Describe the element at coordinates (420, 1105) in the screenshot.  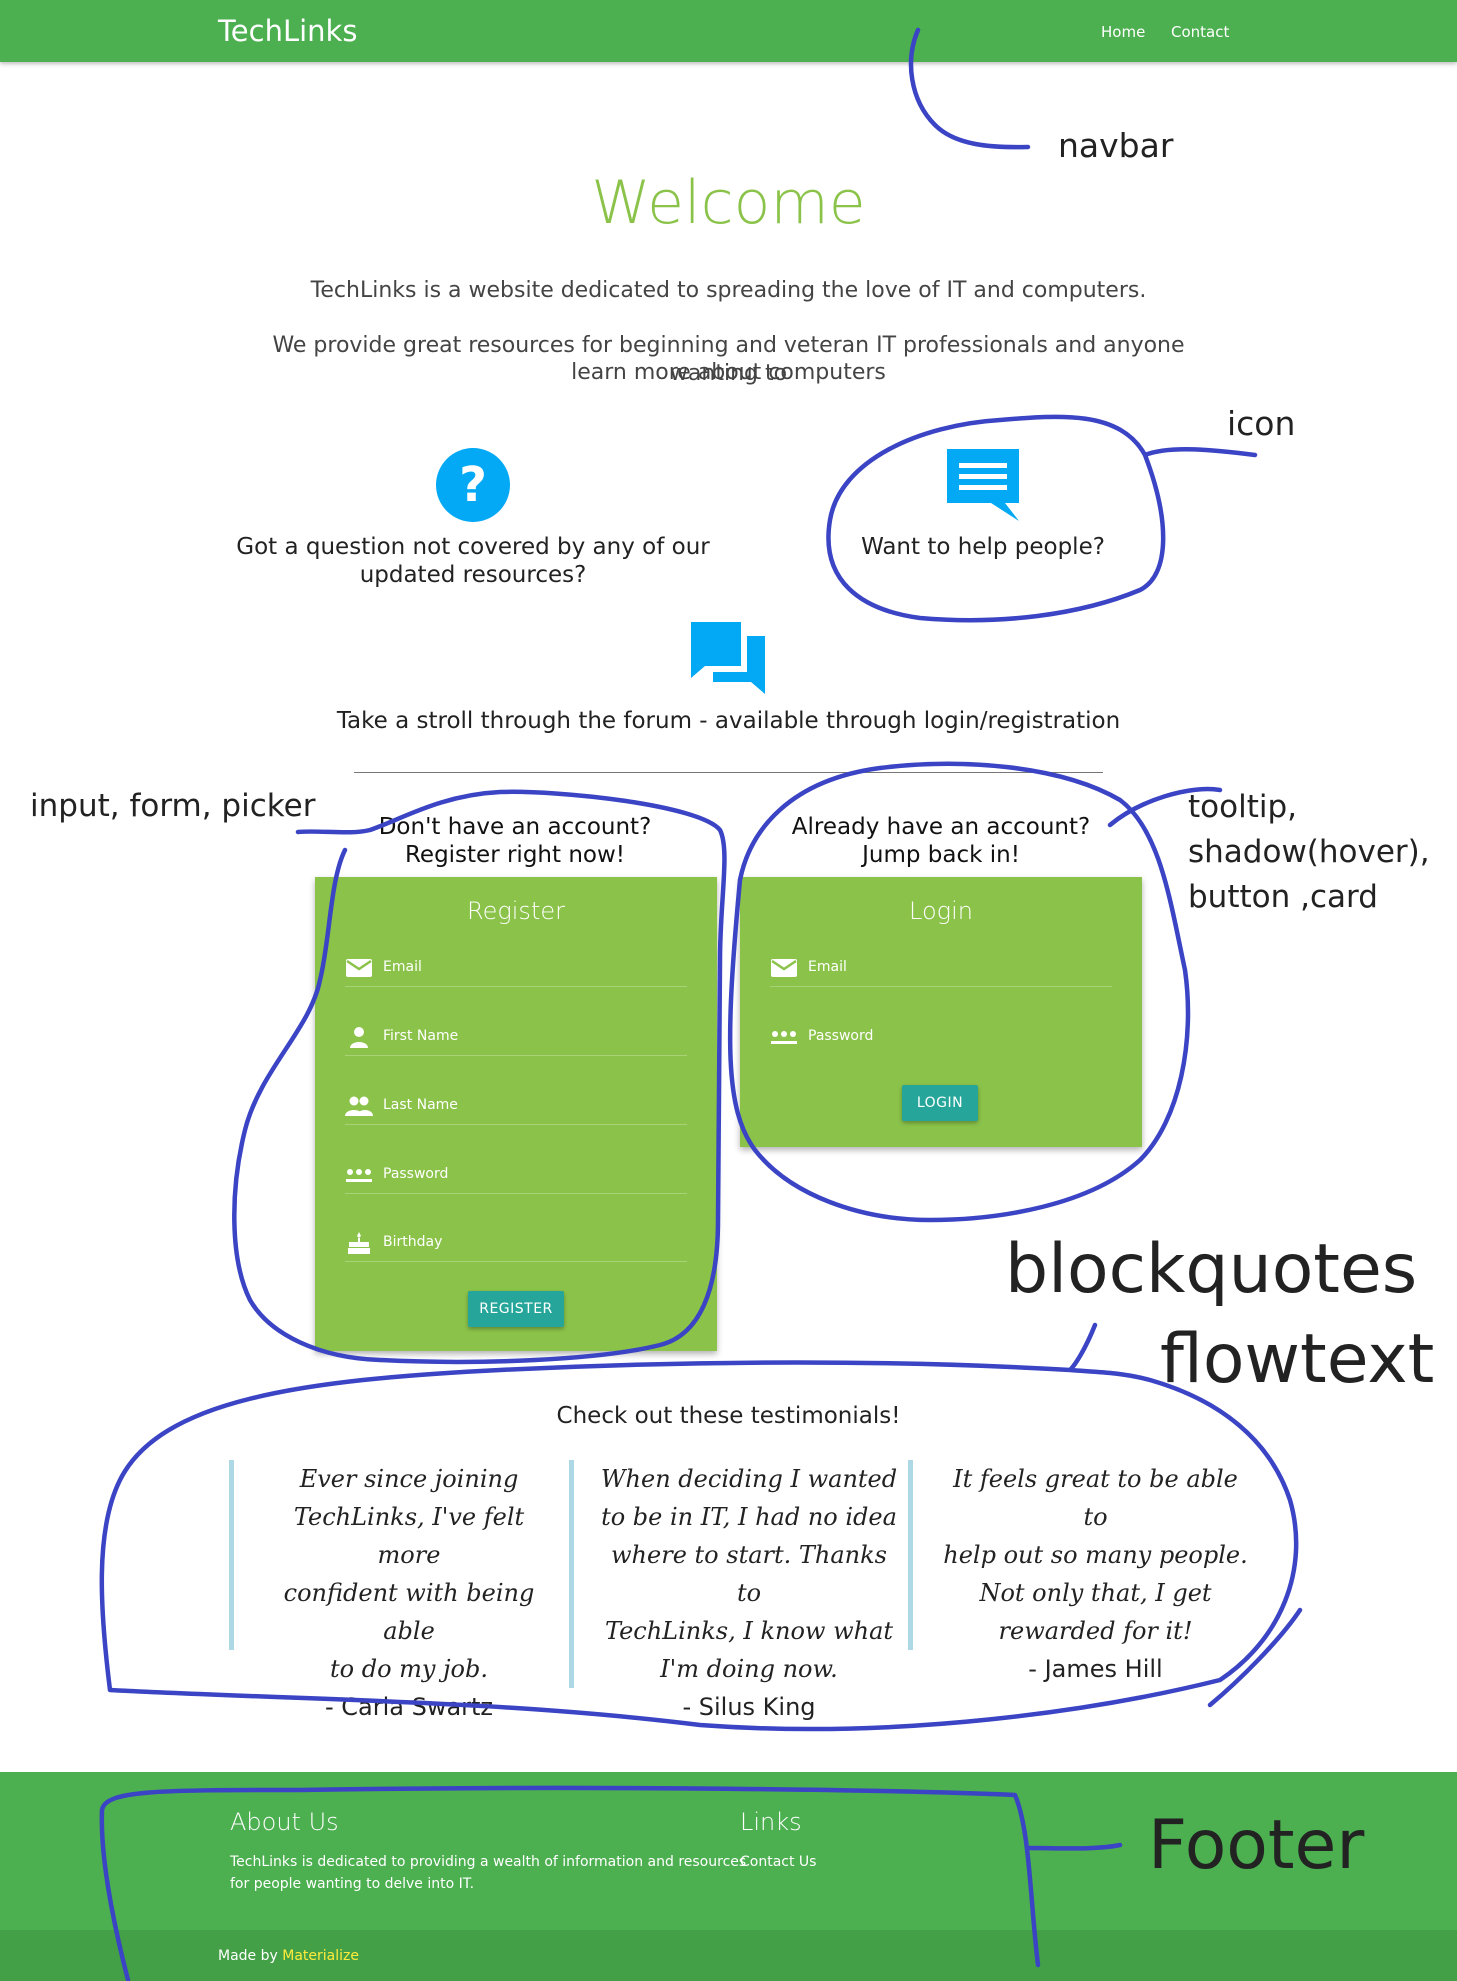
I see `register-last-name-label: Last Name` at that location.